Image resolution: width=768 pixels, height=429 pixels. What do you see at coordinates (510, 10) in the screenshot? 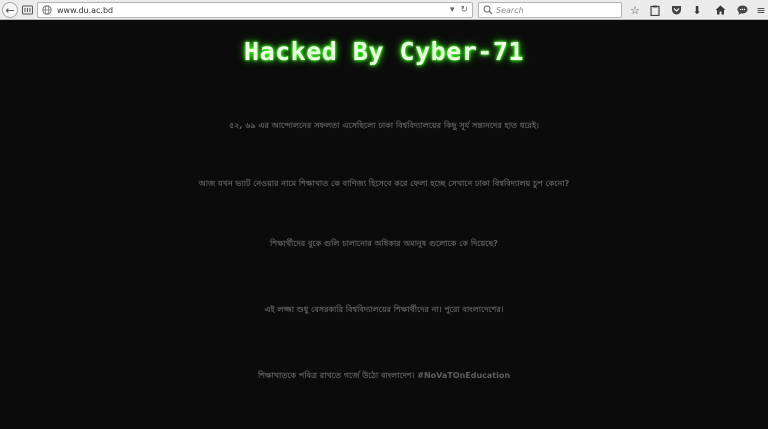
I see `search-input: Search` at bounding box center [510, 10].